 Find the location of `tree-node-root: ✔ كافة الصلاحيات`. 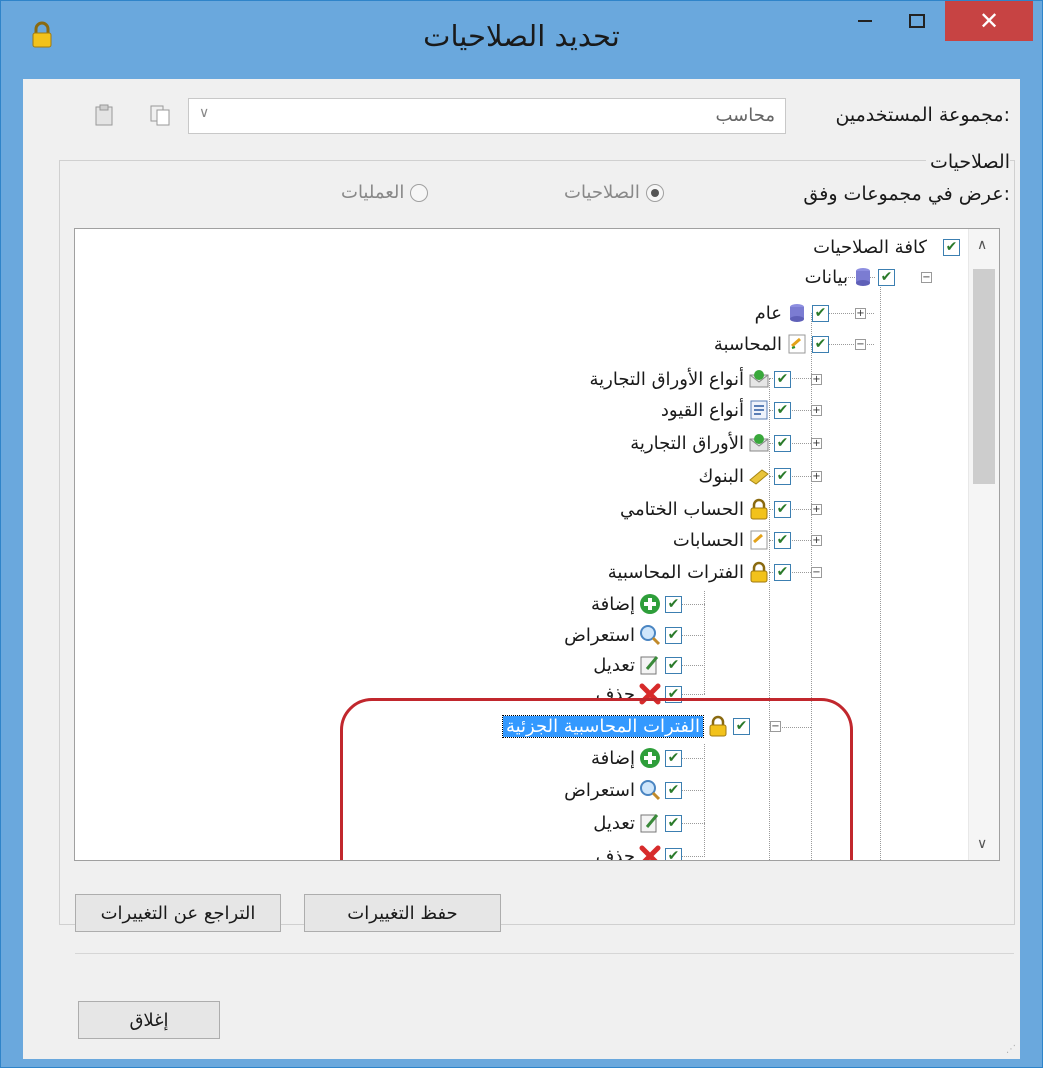

tree-node-root: ✔ كافة الصلاحيات is located at coordinates (886, 247).